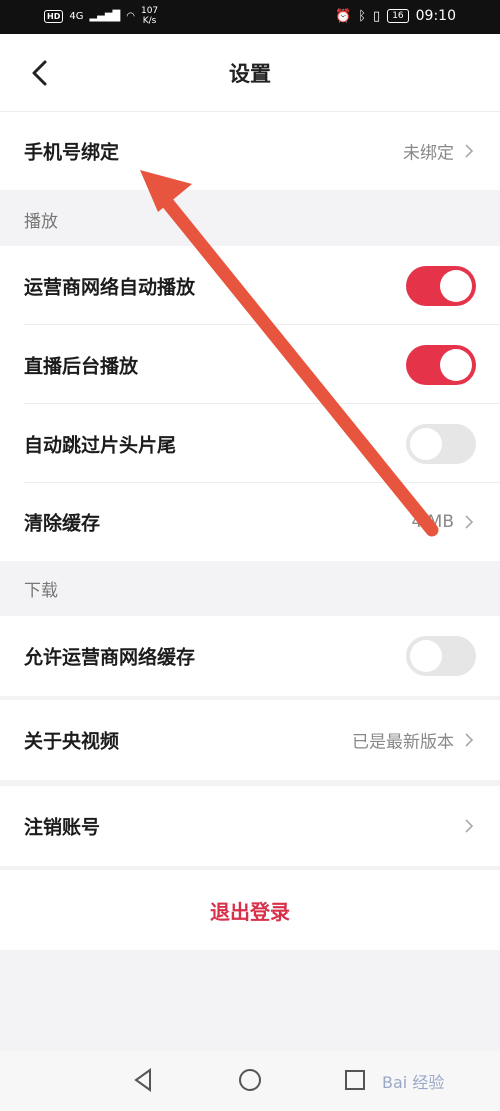 This screenshot has height=1111, width=500. I want to click on recents-square-icon, so click(355, 1080).